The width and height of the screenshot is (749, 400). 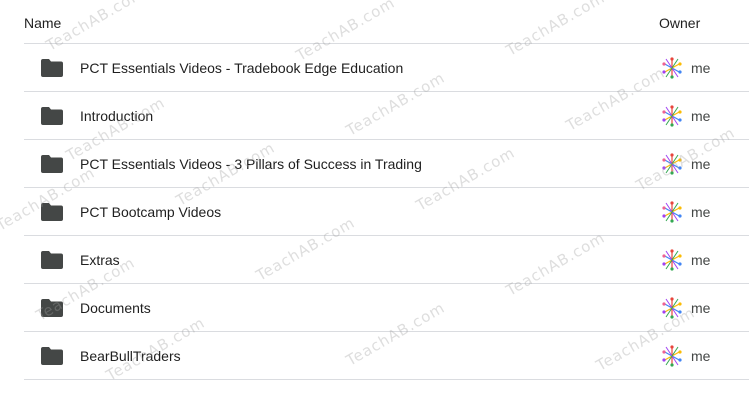 I want to click on folder-row: Documents me, so click(x=386, y=308).